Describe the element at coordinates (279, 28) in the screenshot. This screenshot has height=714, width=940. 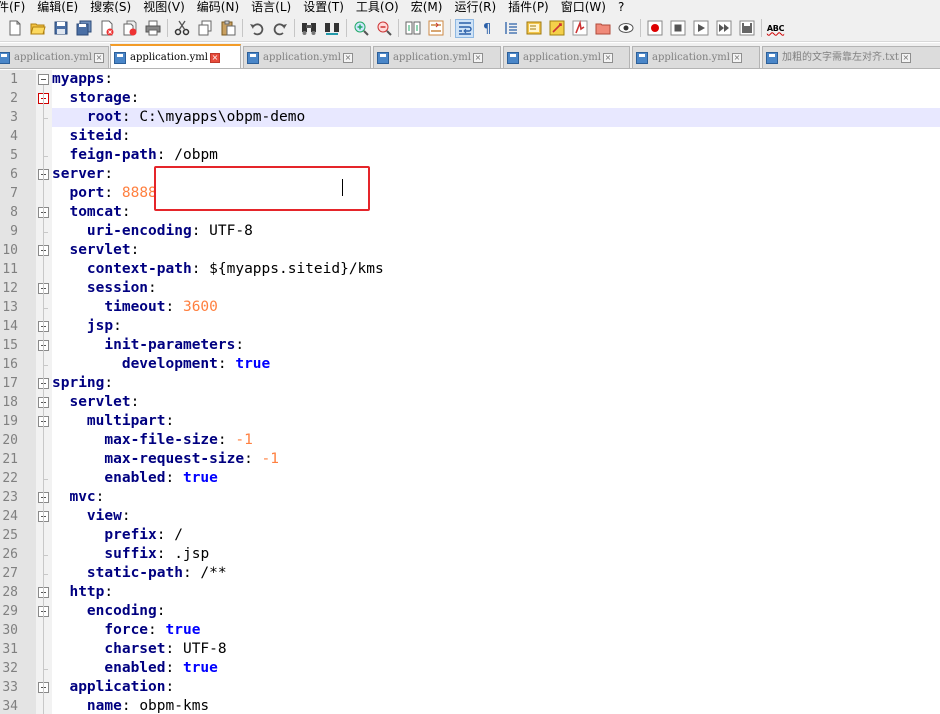
I see `redo-button` at that location.